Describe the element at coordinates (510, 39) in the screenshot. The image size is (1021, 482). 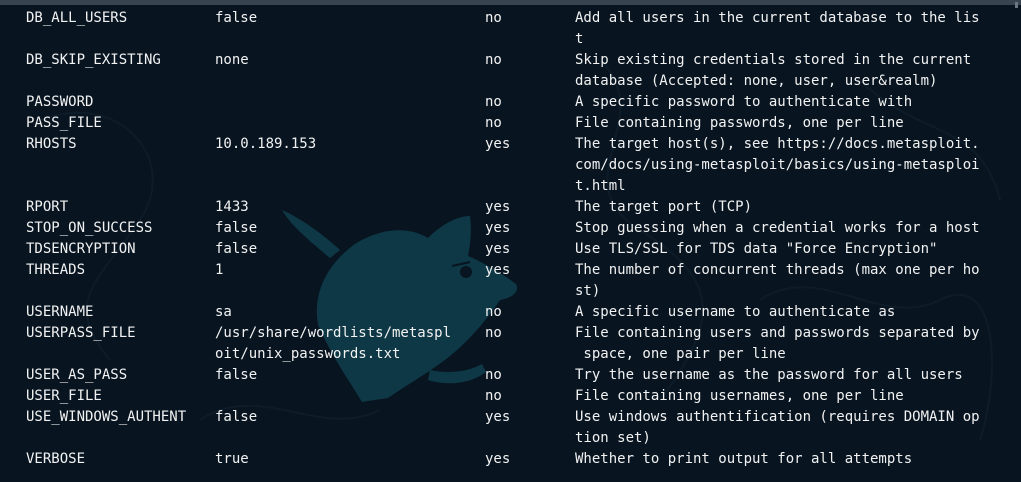
I see `option-row-continuation: t` at that location.